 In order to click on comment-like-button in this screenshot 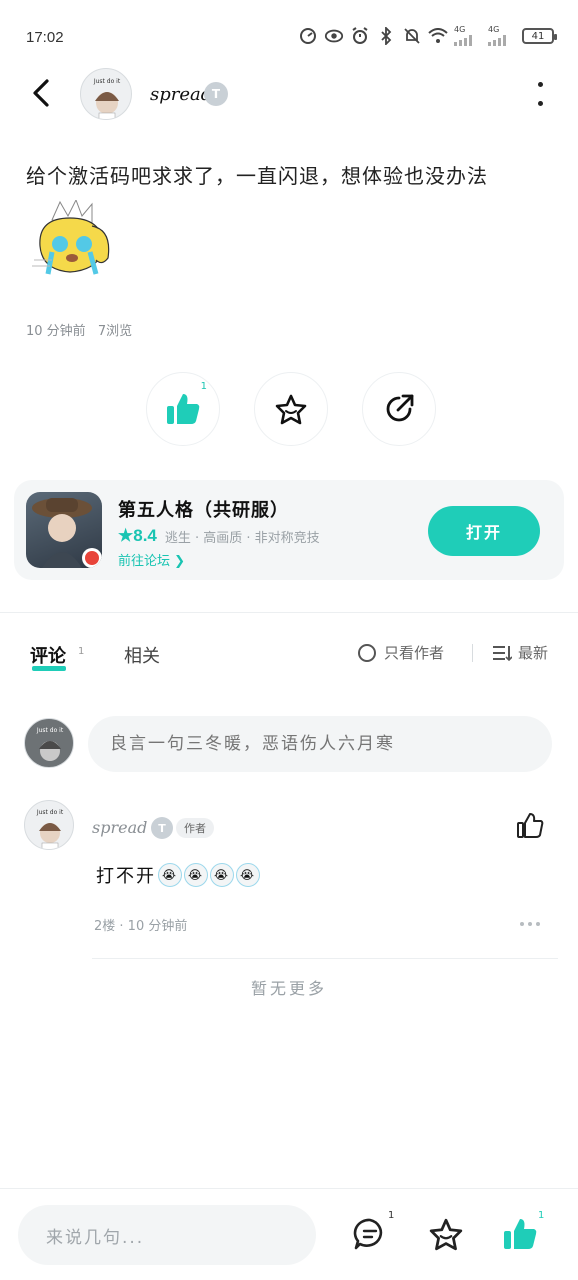, I will do `click(530, 826)`.